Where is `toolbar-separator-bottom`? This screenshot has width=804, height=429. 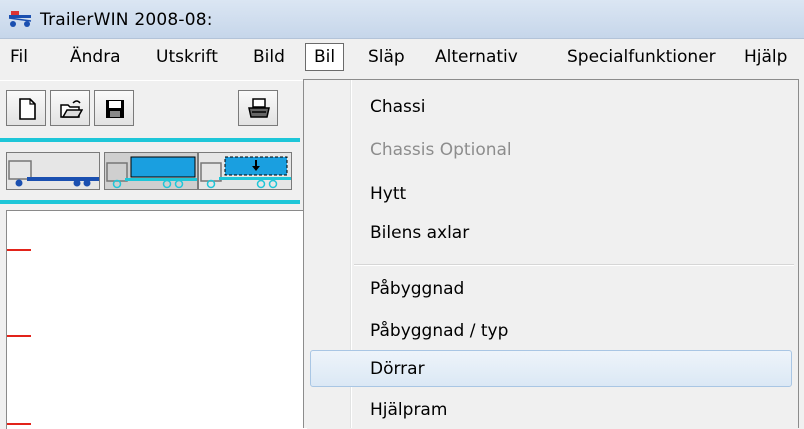 toolbar-separator-bottom is located at coordinates (150, 202).